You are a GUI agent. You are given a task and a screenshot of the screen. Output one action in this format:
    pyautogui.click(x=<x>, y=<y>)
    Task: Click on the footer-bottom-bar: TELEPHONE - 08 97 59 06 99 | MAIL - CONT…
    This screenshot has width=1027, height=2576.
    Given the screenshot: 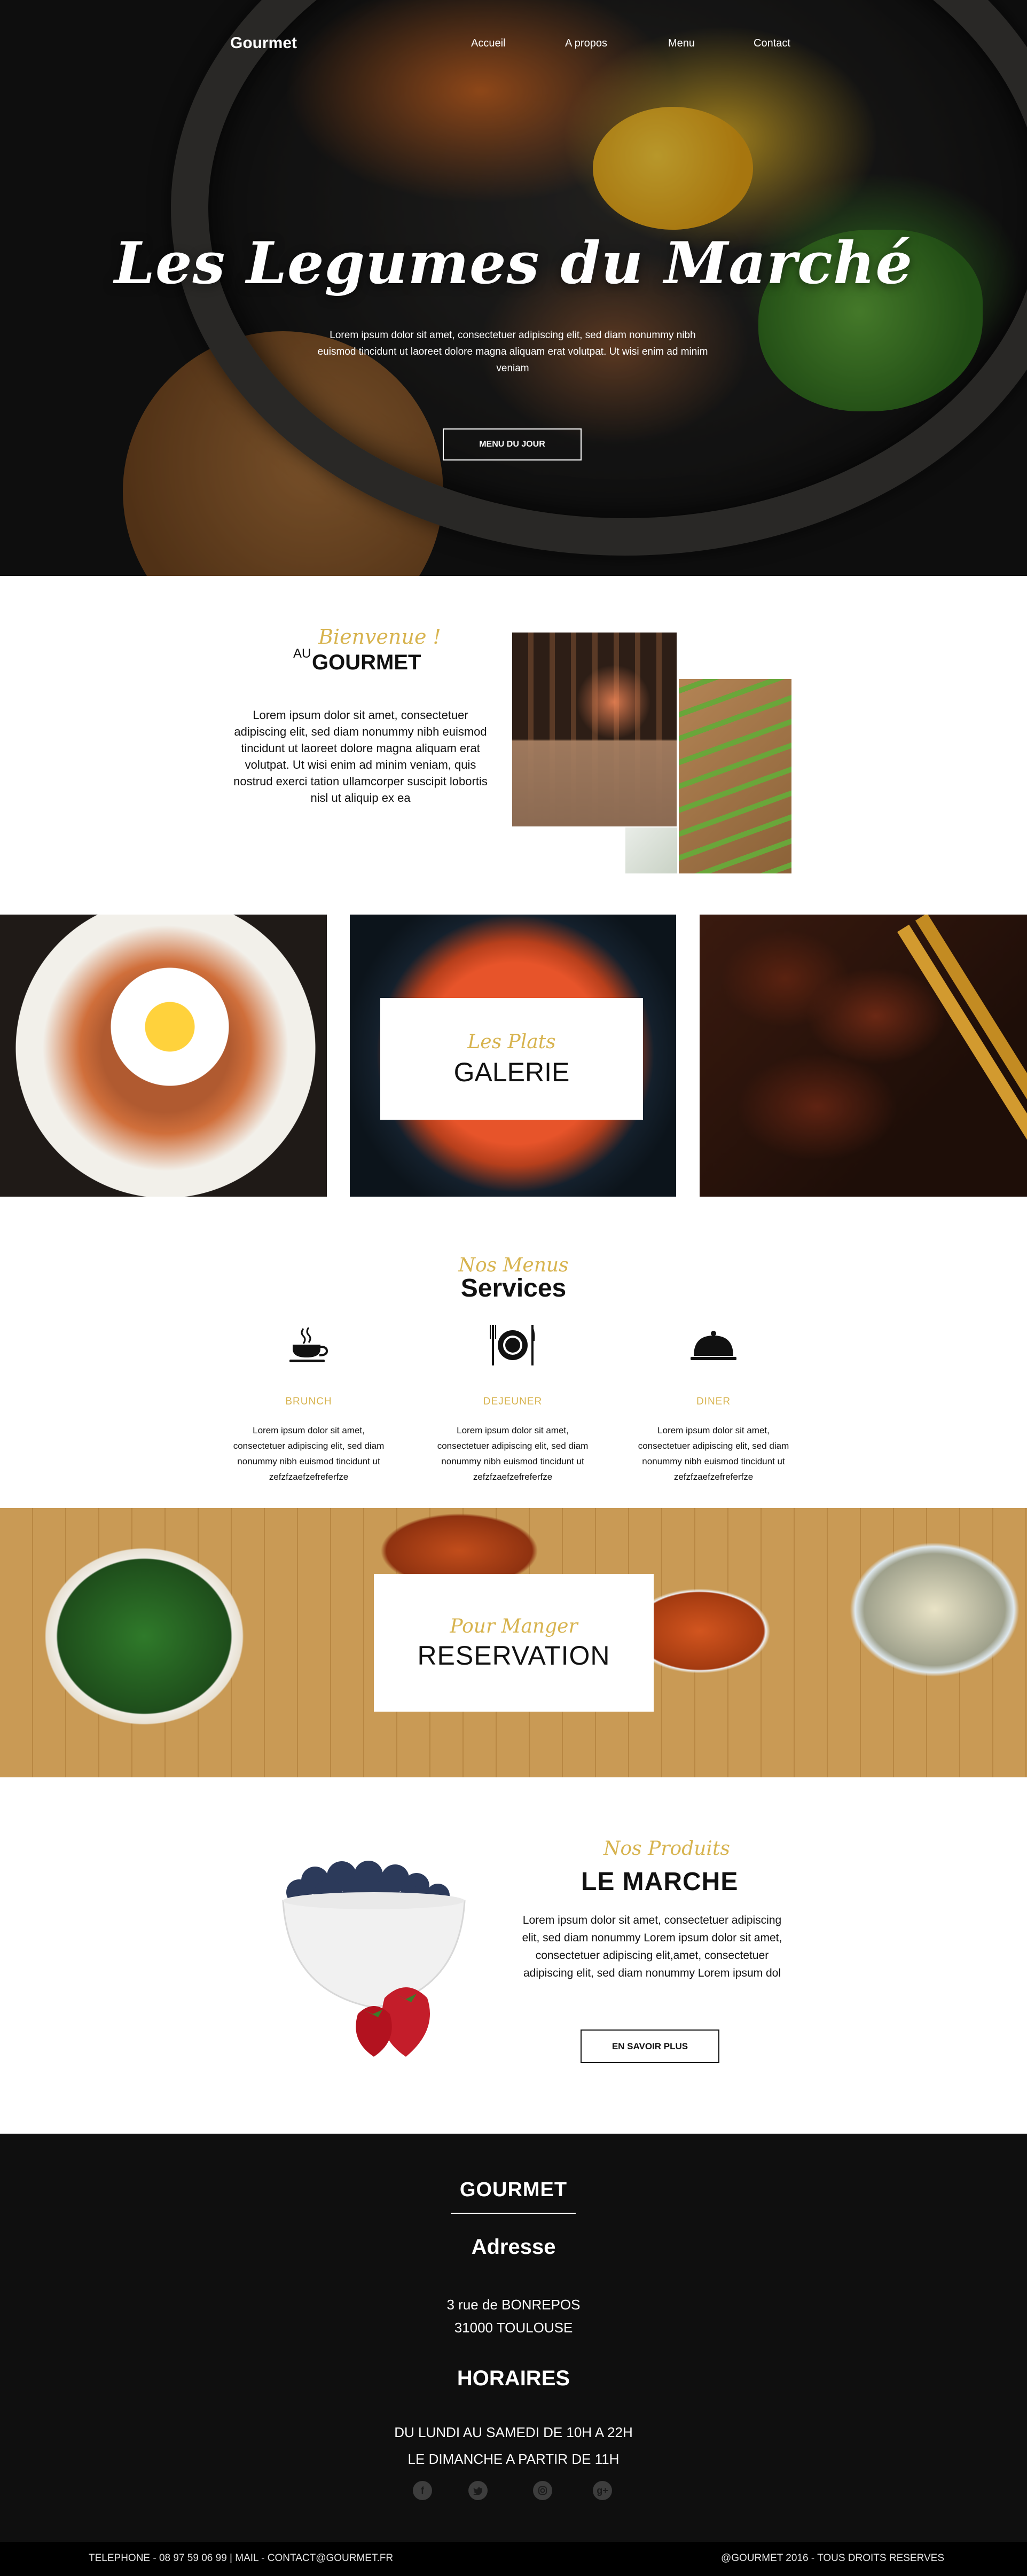 What is the action you would take?
    pyautogui.click(x=513, y=2559)
    